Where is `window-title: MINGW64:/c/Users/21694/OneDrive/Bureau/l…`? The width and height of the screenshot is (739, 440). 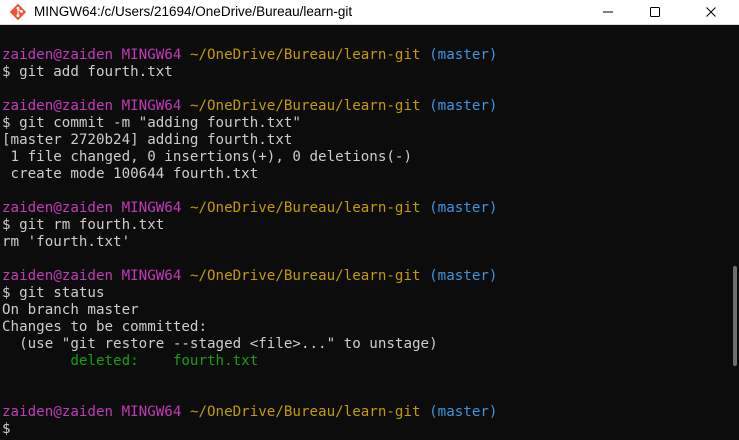
window-title: MINGW64:/c/Users/21694/OneDrive/Bureau/l… is located at coordinates (193, 11).